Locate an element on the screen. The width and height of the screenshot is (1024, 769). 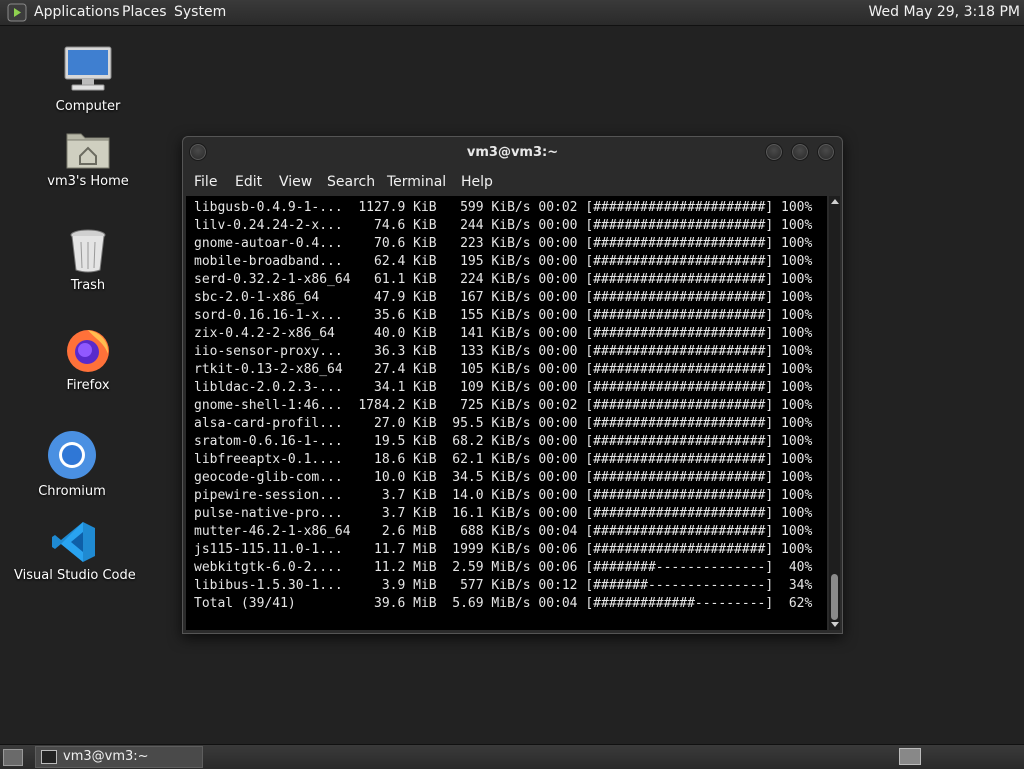
desktop-icon-vscode: Visual Studio Code is located at coordinates (75, 551).